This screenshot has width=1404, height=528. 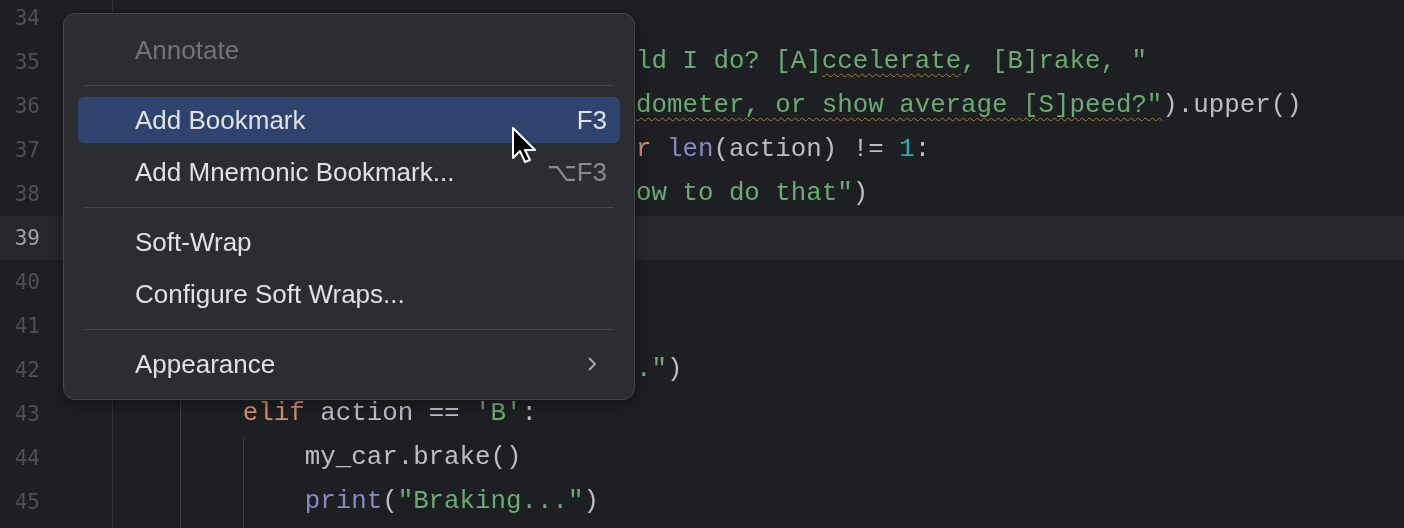 I want to click on code-line: ld I do? [A]ccelerate, [B]rake, ", so click(x=891, y=62).